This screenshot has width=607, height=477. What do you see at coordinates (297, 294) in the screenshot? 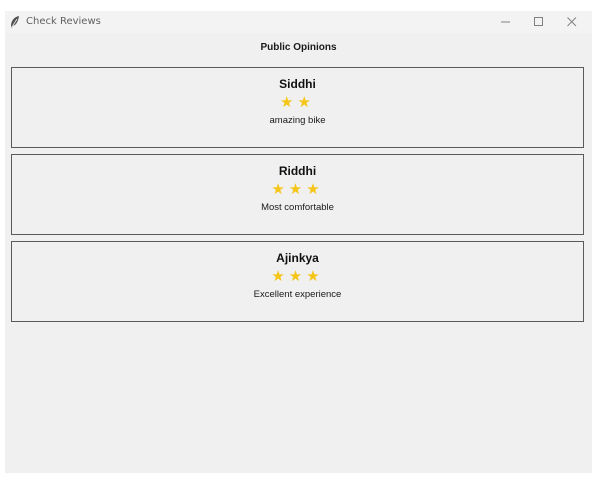
I see `review-comment: Excellent experience` at bounding box center [297, 294].